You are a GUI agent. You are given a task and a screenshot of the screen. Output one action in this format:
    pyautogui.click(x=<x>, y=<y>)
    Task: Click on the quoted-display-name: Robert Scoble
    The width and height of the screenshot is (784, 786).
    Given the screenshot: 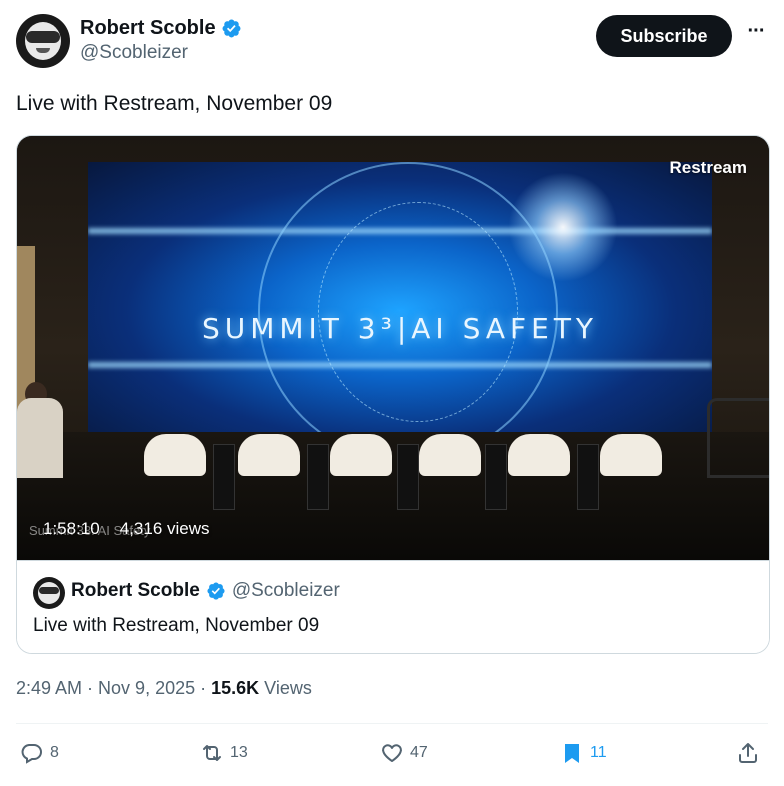 What is the action you would take?
    pyautogui.click(x=135, y=591)
    